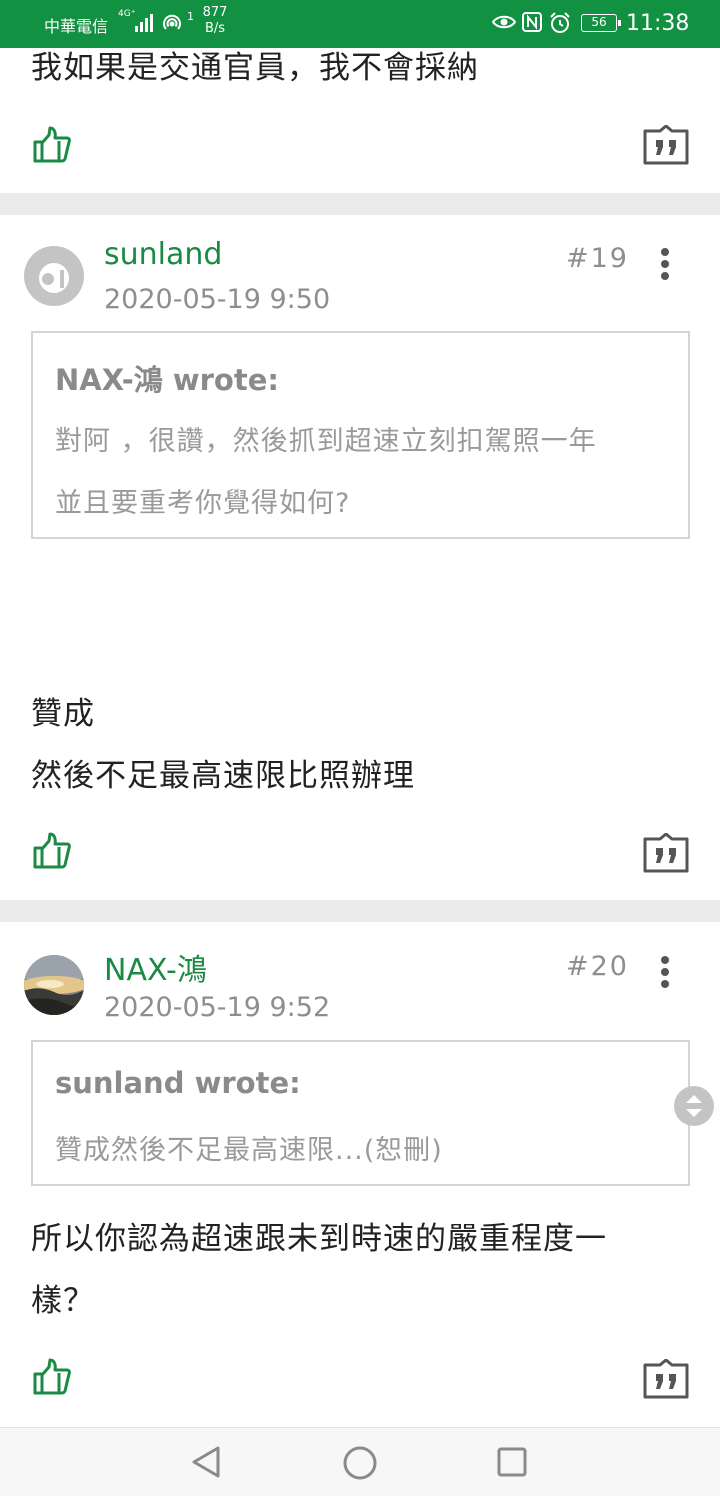  What do you see at coordinates (63, 1301) in the screenshot?
I see `post-body-line: 樣？` at bounding box center [63, 1301].